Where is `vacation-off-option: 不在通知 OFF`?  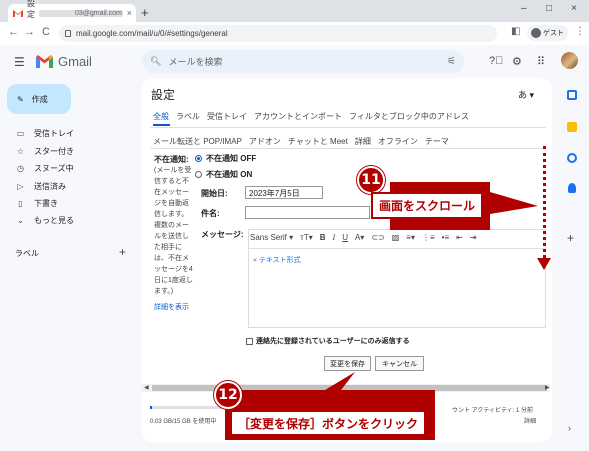
vacation-off-option: 不在通知 OFF is located at coordinates (225, 158).